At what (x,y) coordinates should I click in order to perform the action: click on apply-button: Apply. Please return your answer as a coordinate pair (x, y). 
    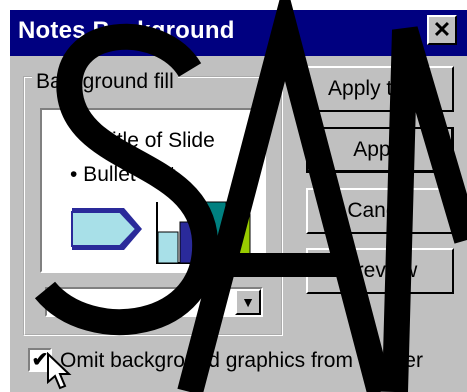
    Looking at the image, I should click on (380, 150).